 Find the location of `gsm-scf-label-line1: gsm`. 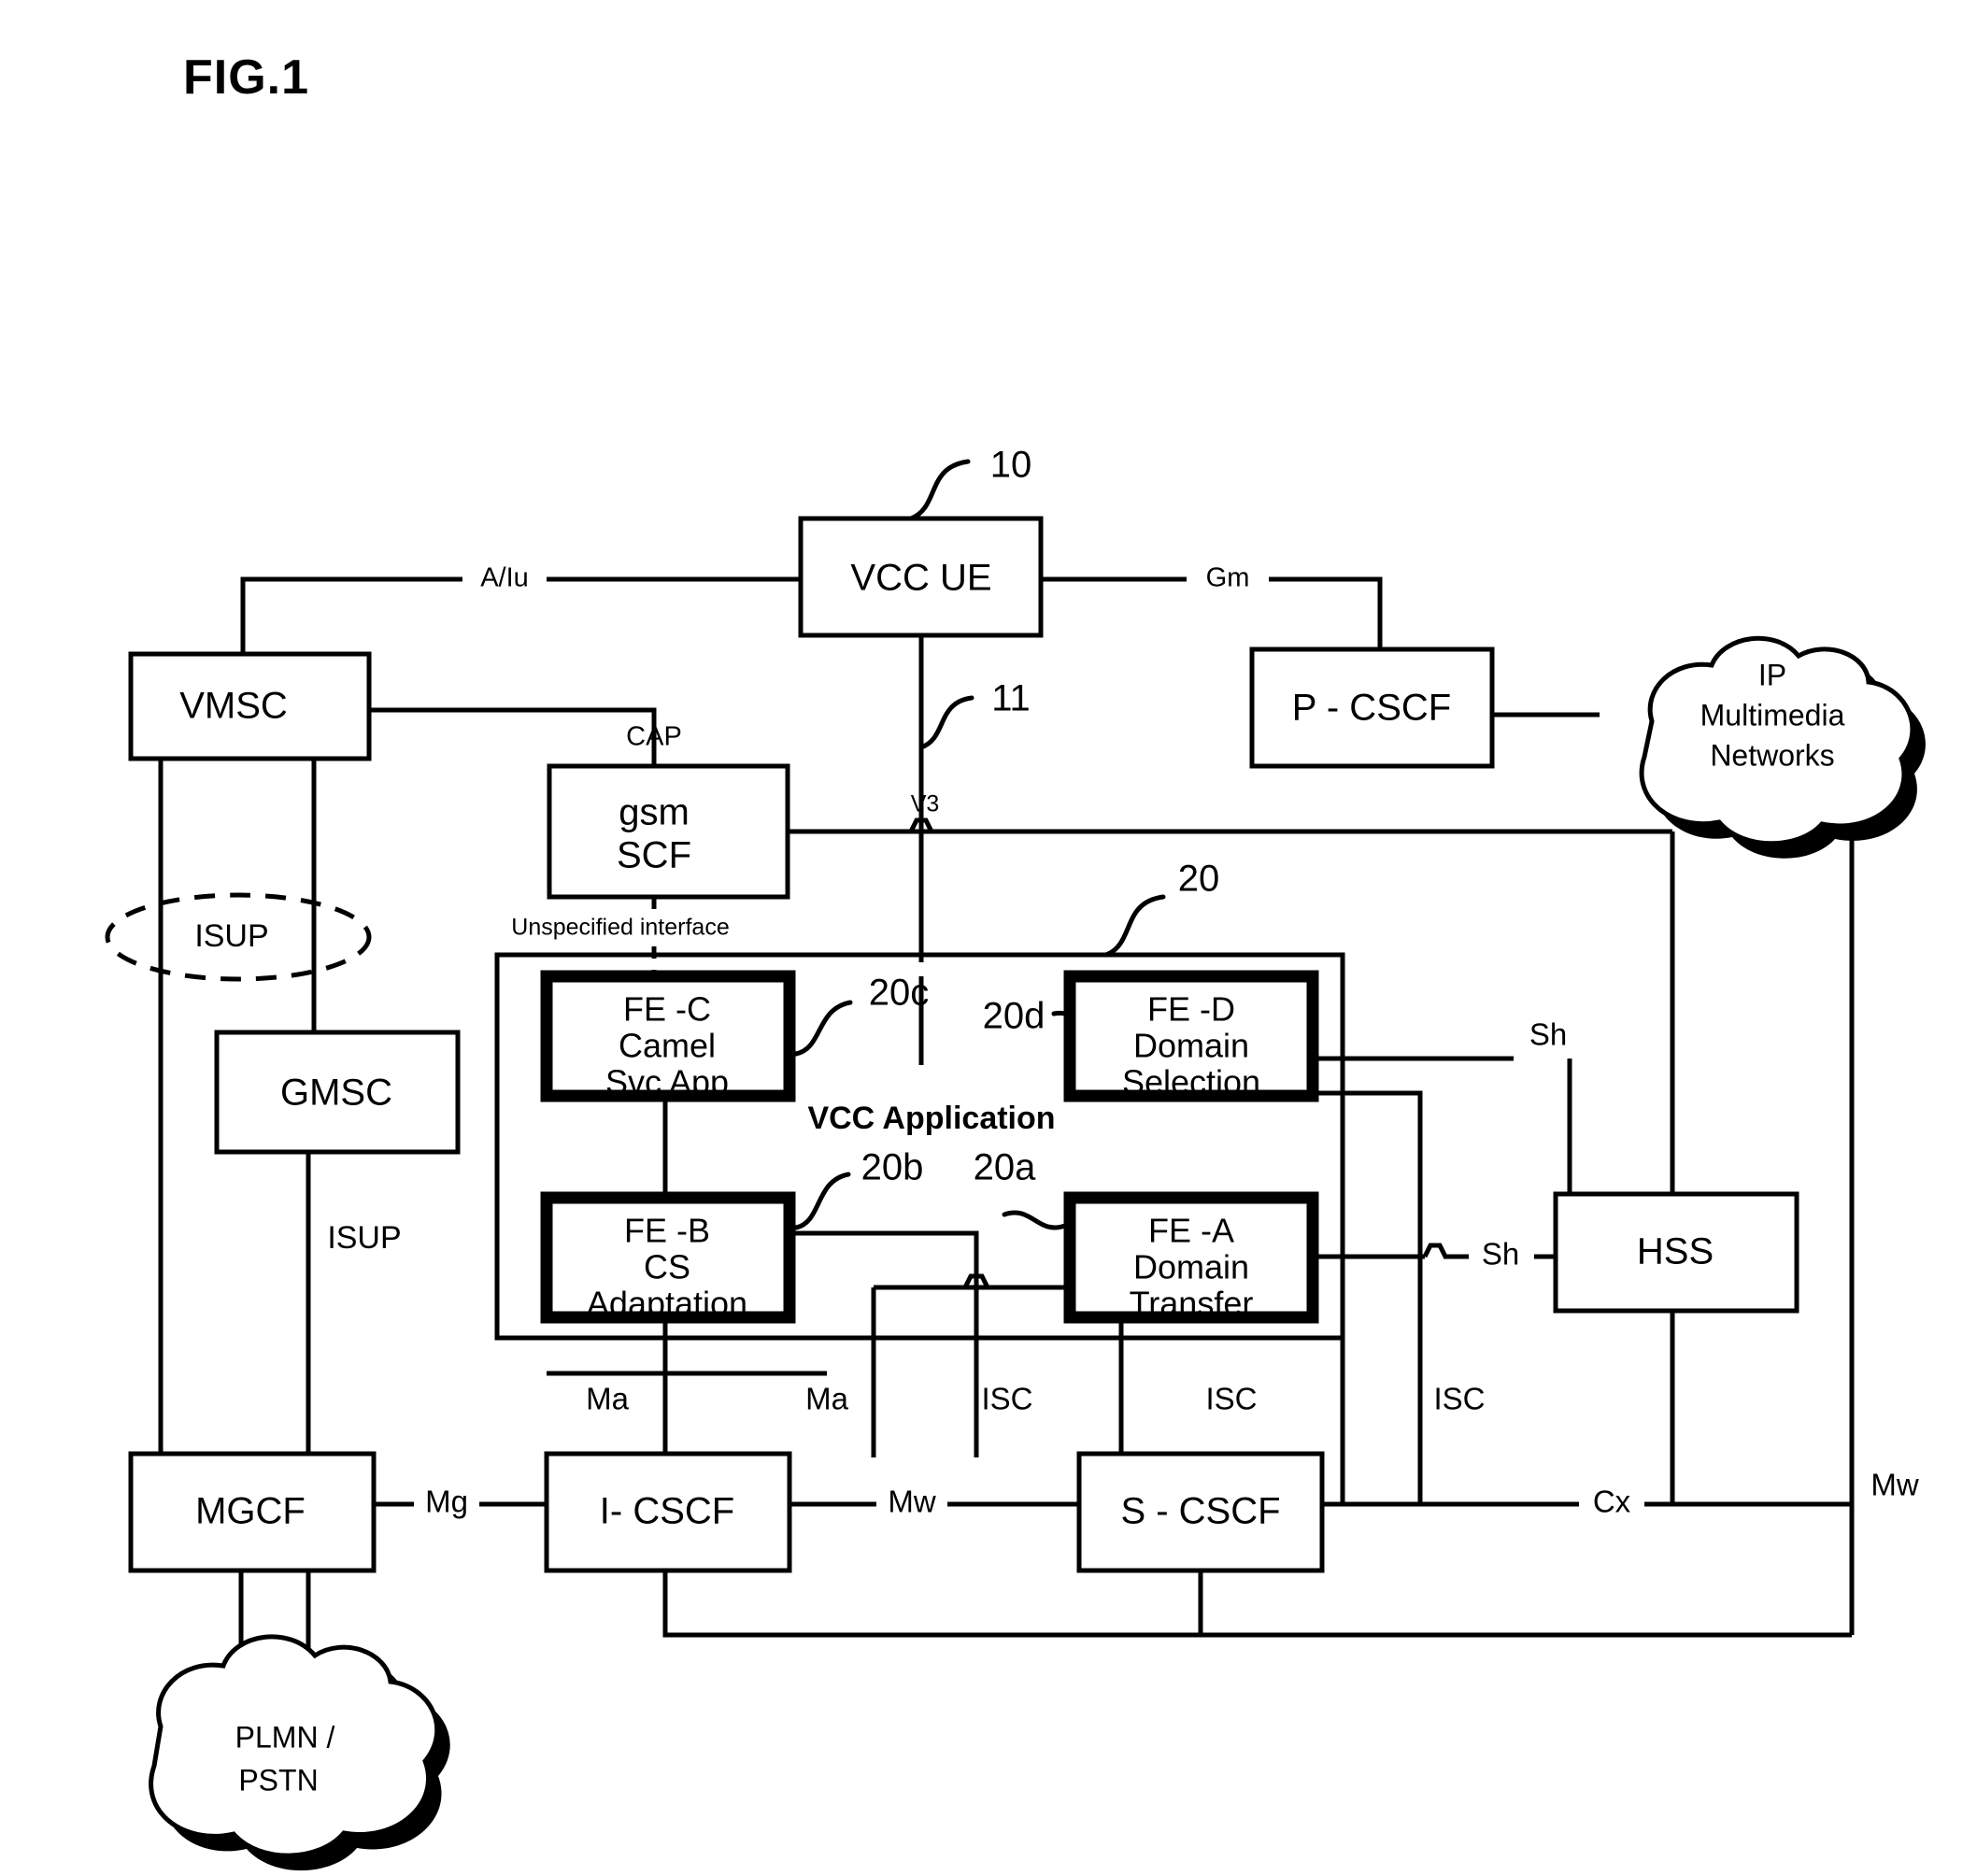

gsm-scf-label-line1: gsm is located at coordinates (654, 812).